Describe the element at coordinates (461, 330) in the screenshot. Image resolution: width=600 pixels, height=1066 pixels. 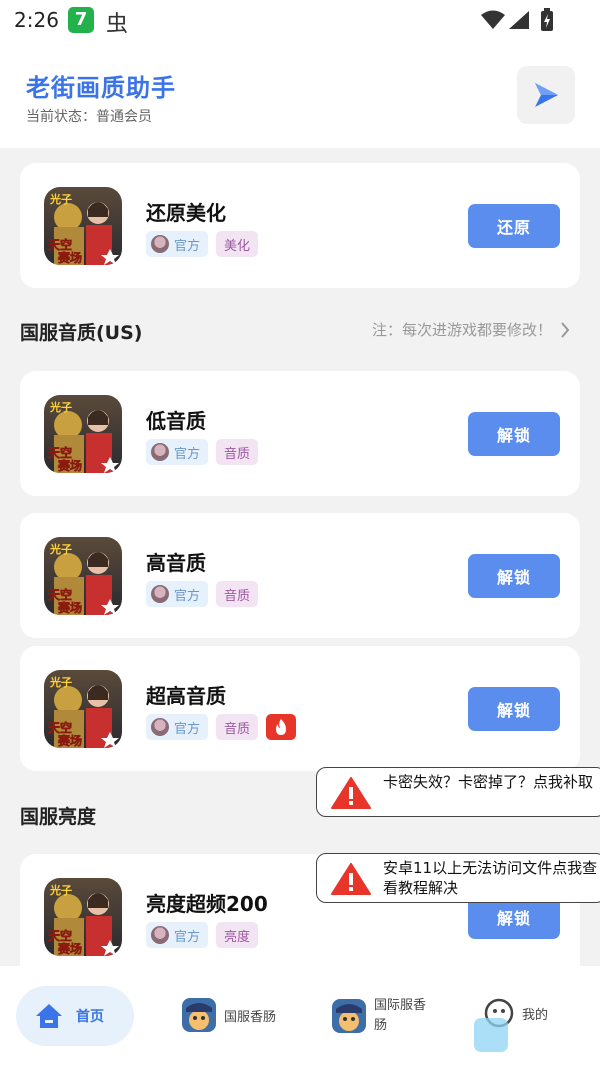
I see `section-note-text: 注：每次进游戏都要修改！` at that location.